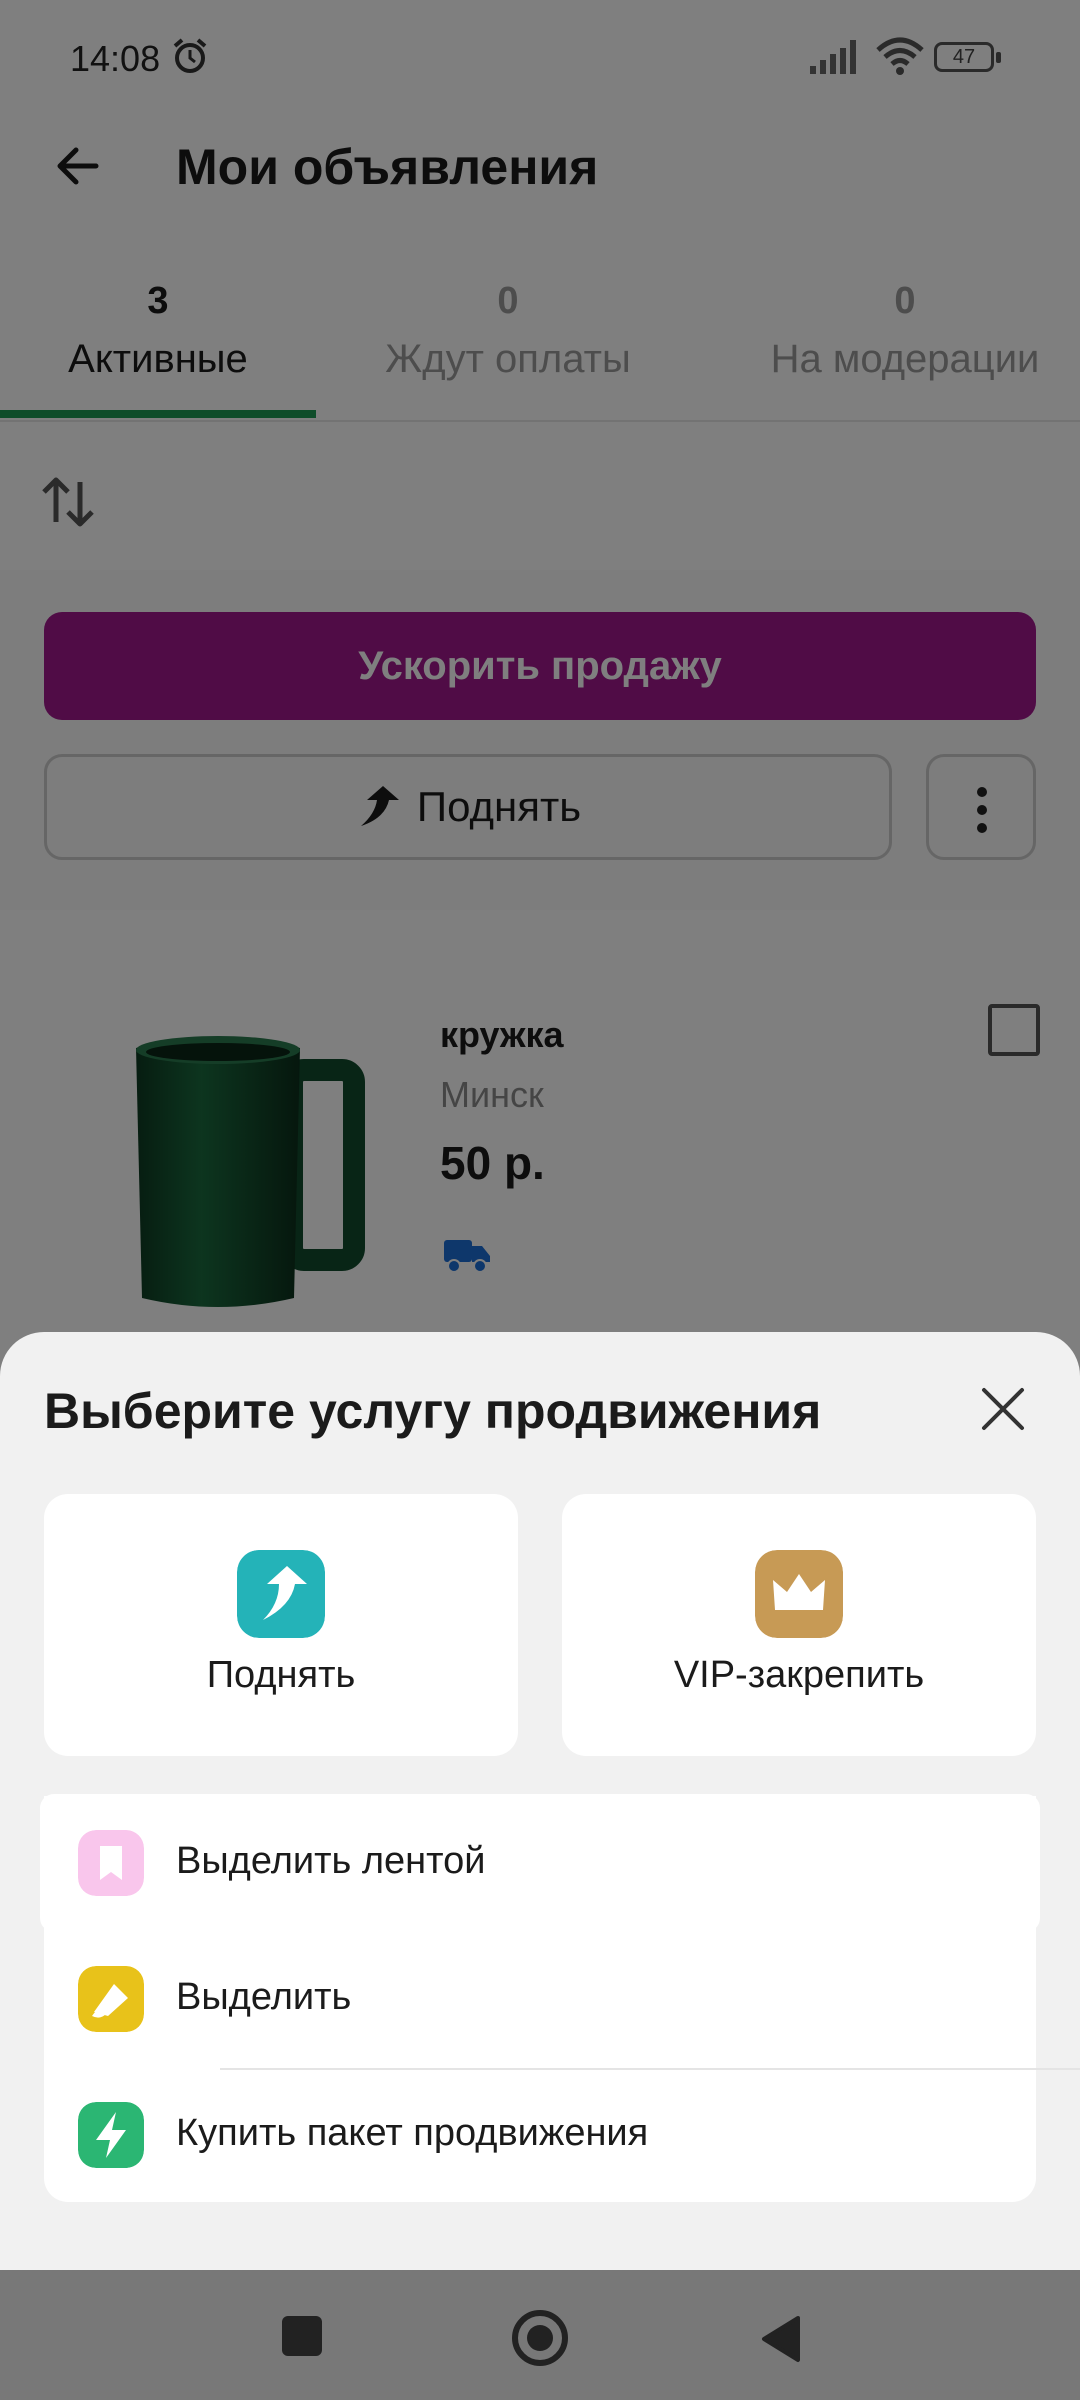  What do you see at coordinates (1003, 1409) in the screenshot?
I see `close-icon` at bounding box center [1003, 1409].